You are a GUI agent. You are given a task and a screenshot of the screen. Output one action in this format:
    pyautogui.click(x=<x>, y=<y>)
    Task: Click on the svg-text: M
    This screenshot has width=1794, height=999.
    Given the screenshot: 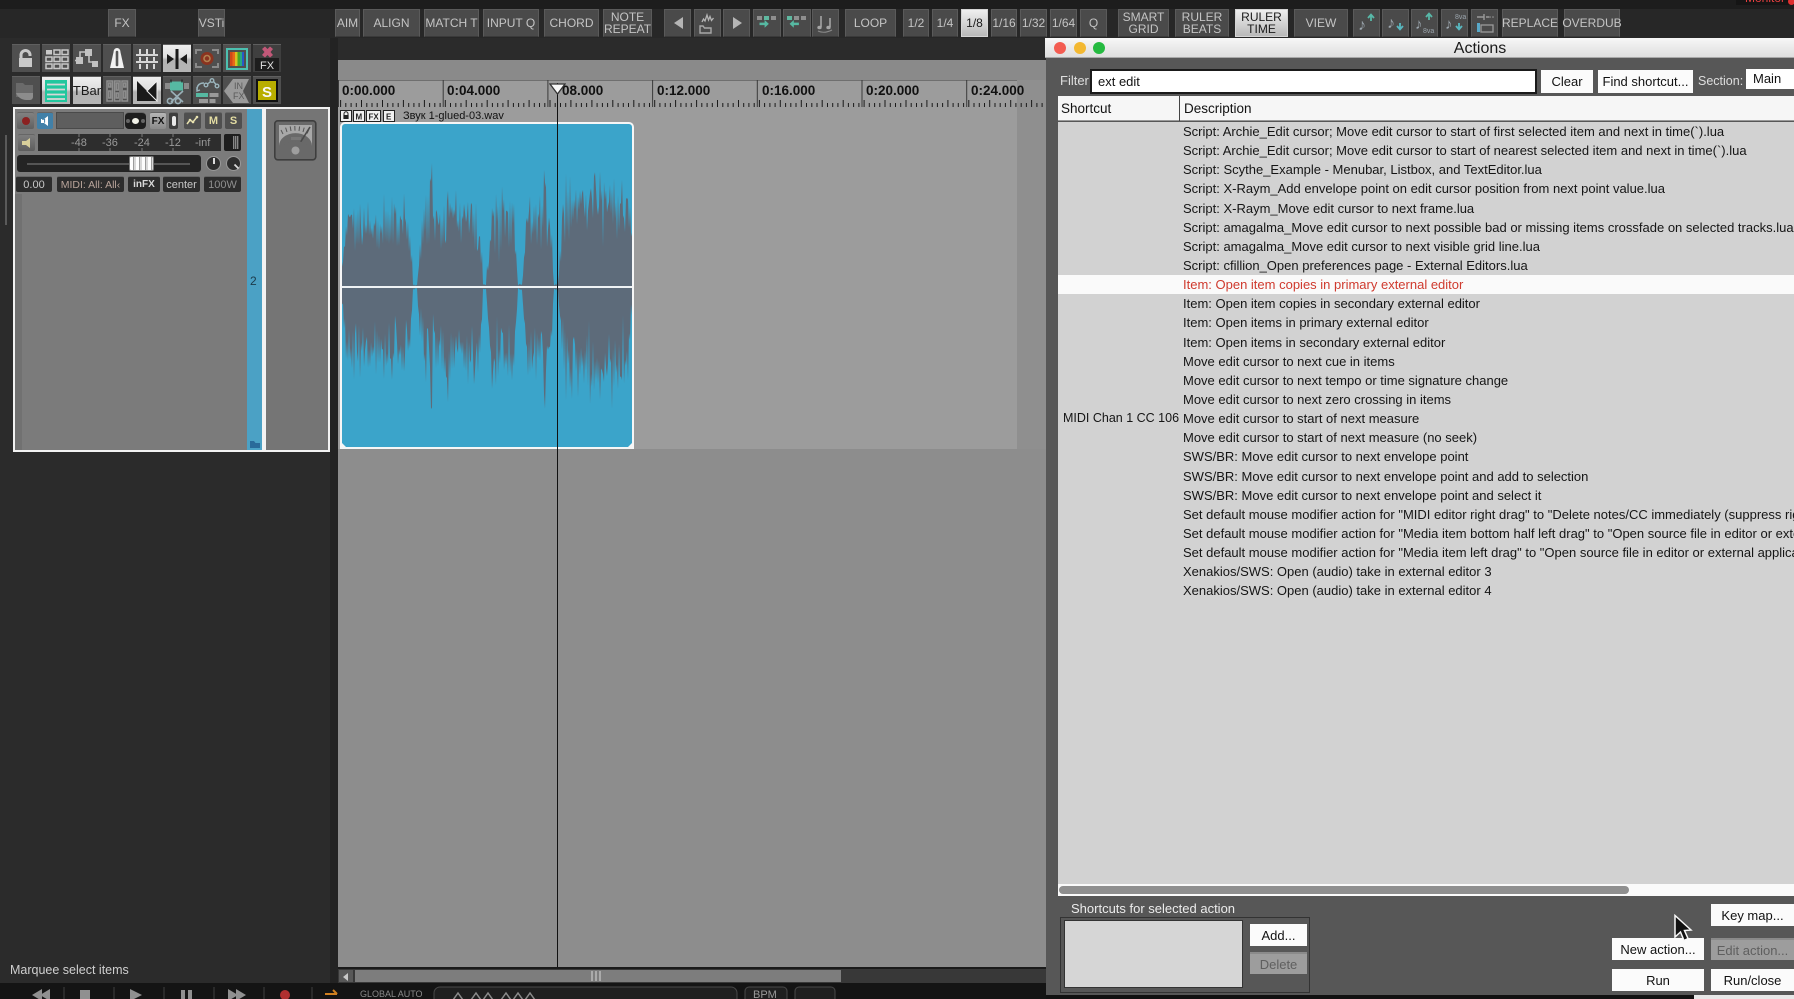 What is the action you would take?
    pyautogui.click(x=359, y=117)
    